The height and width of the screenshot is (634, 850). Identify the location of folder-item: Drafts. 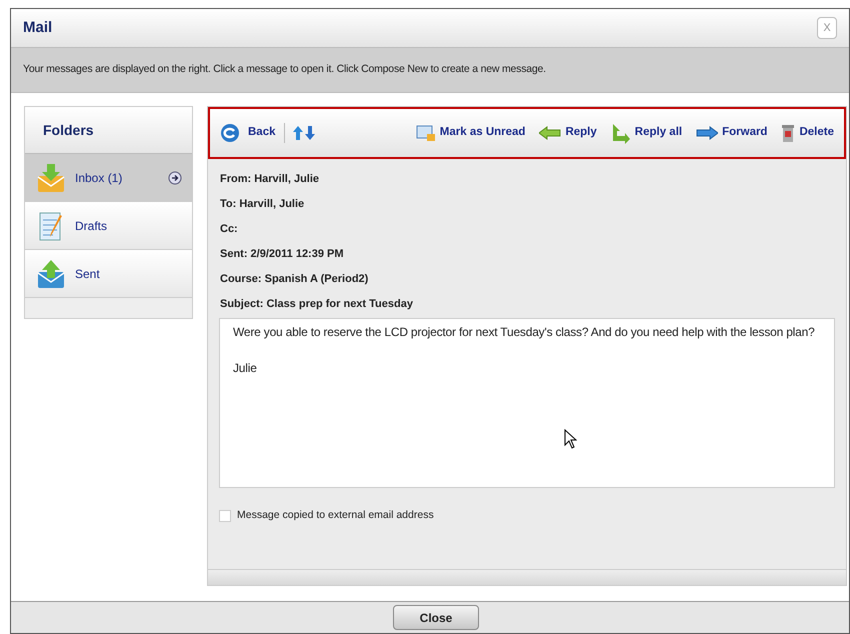
(108, 226).